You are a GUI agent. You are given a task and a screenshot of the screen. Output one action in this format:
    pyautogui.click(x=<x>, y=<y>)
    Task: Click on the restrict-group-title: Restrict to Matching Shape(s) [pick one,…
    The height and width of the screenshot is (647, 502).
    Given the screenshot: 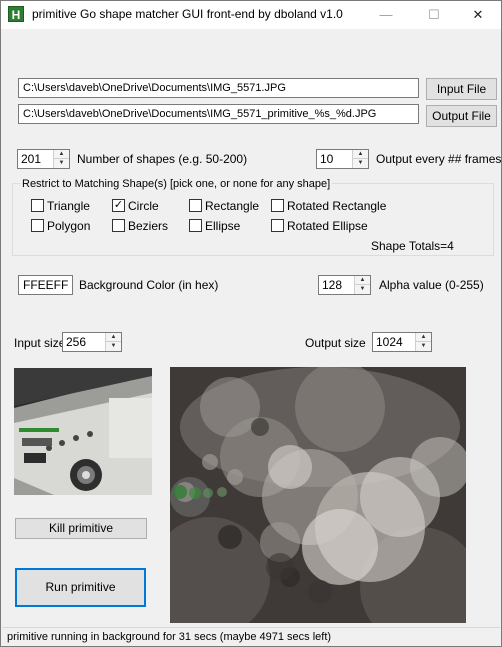 What is the action you would take?
    pyautogui.click(x=176, y=184)
    